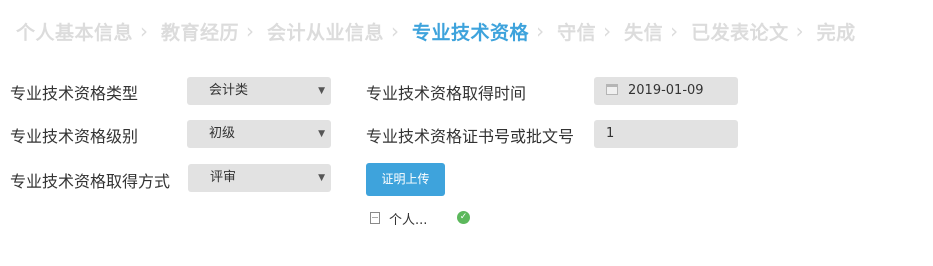 The image size is (933, 266). I want to click on calendar-icon, so click(612, 89).